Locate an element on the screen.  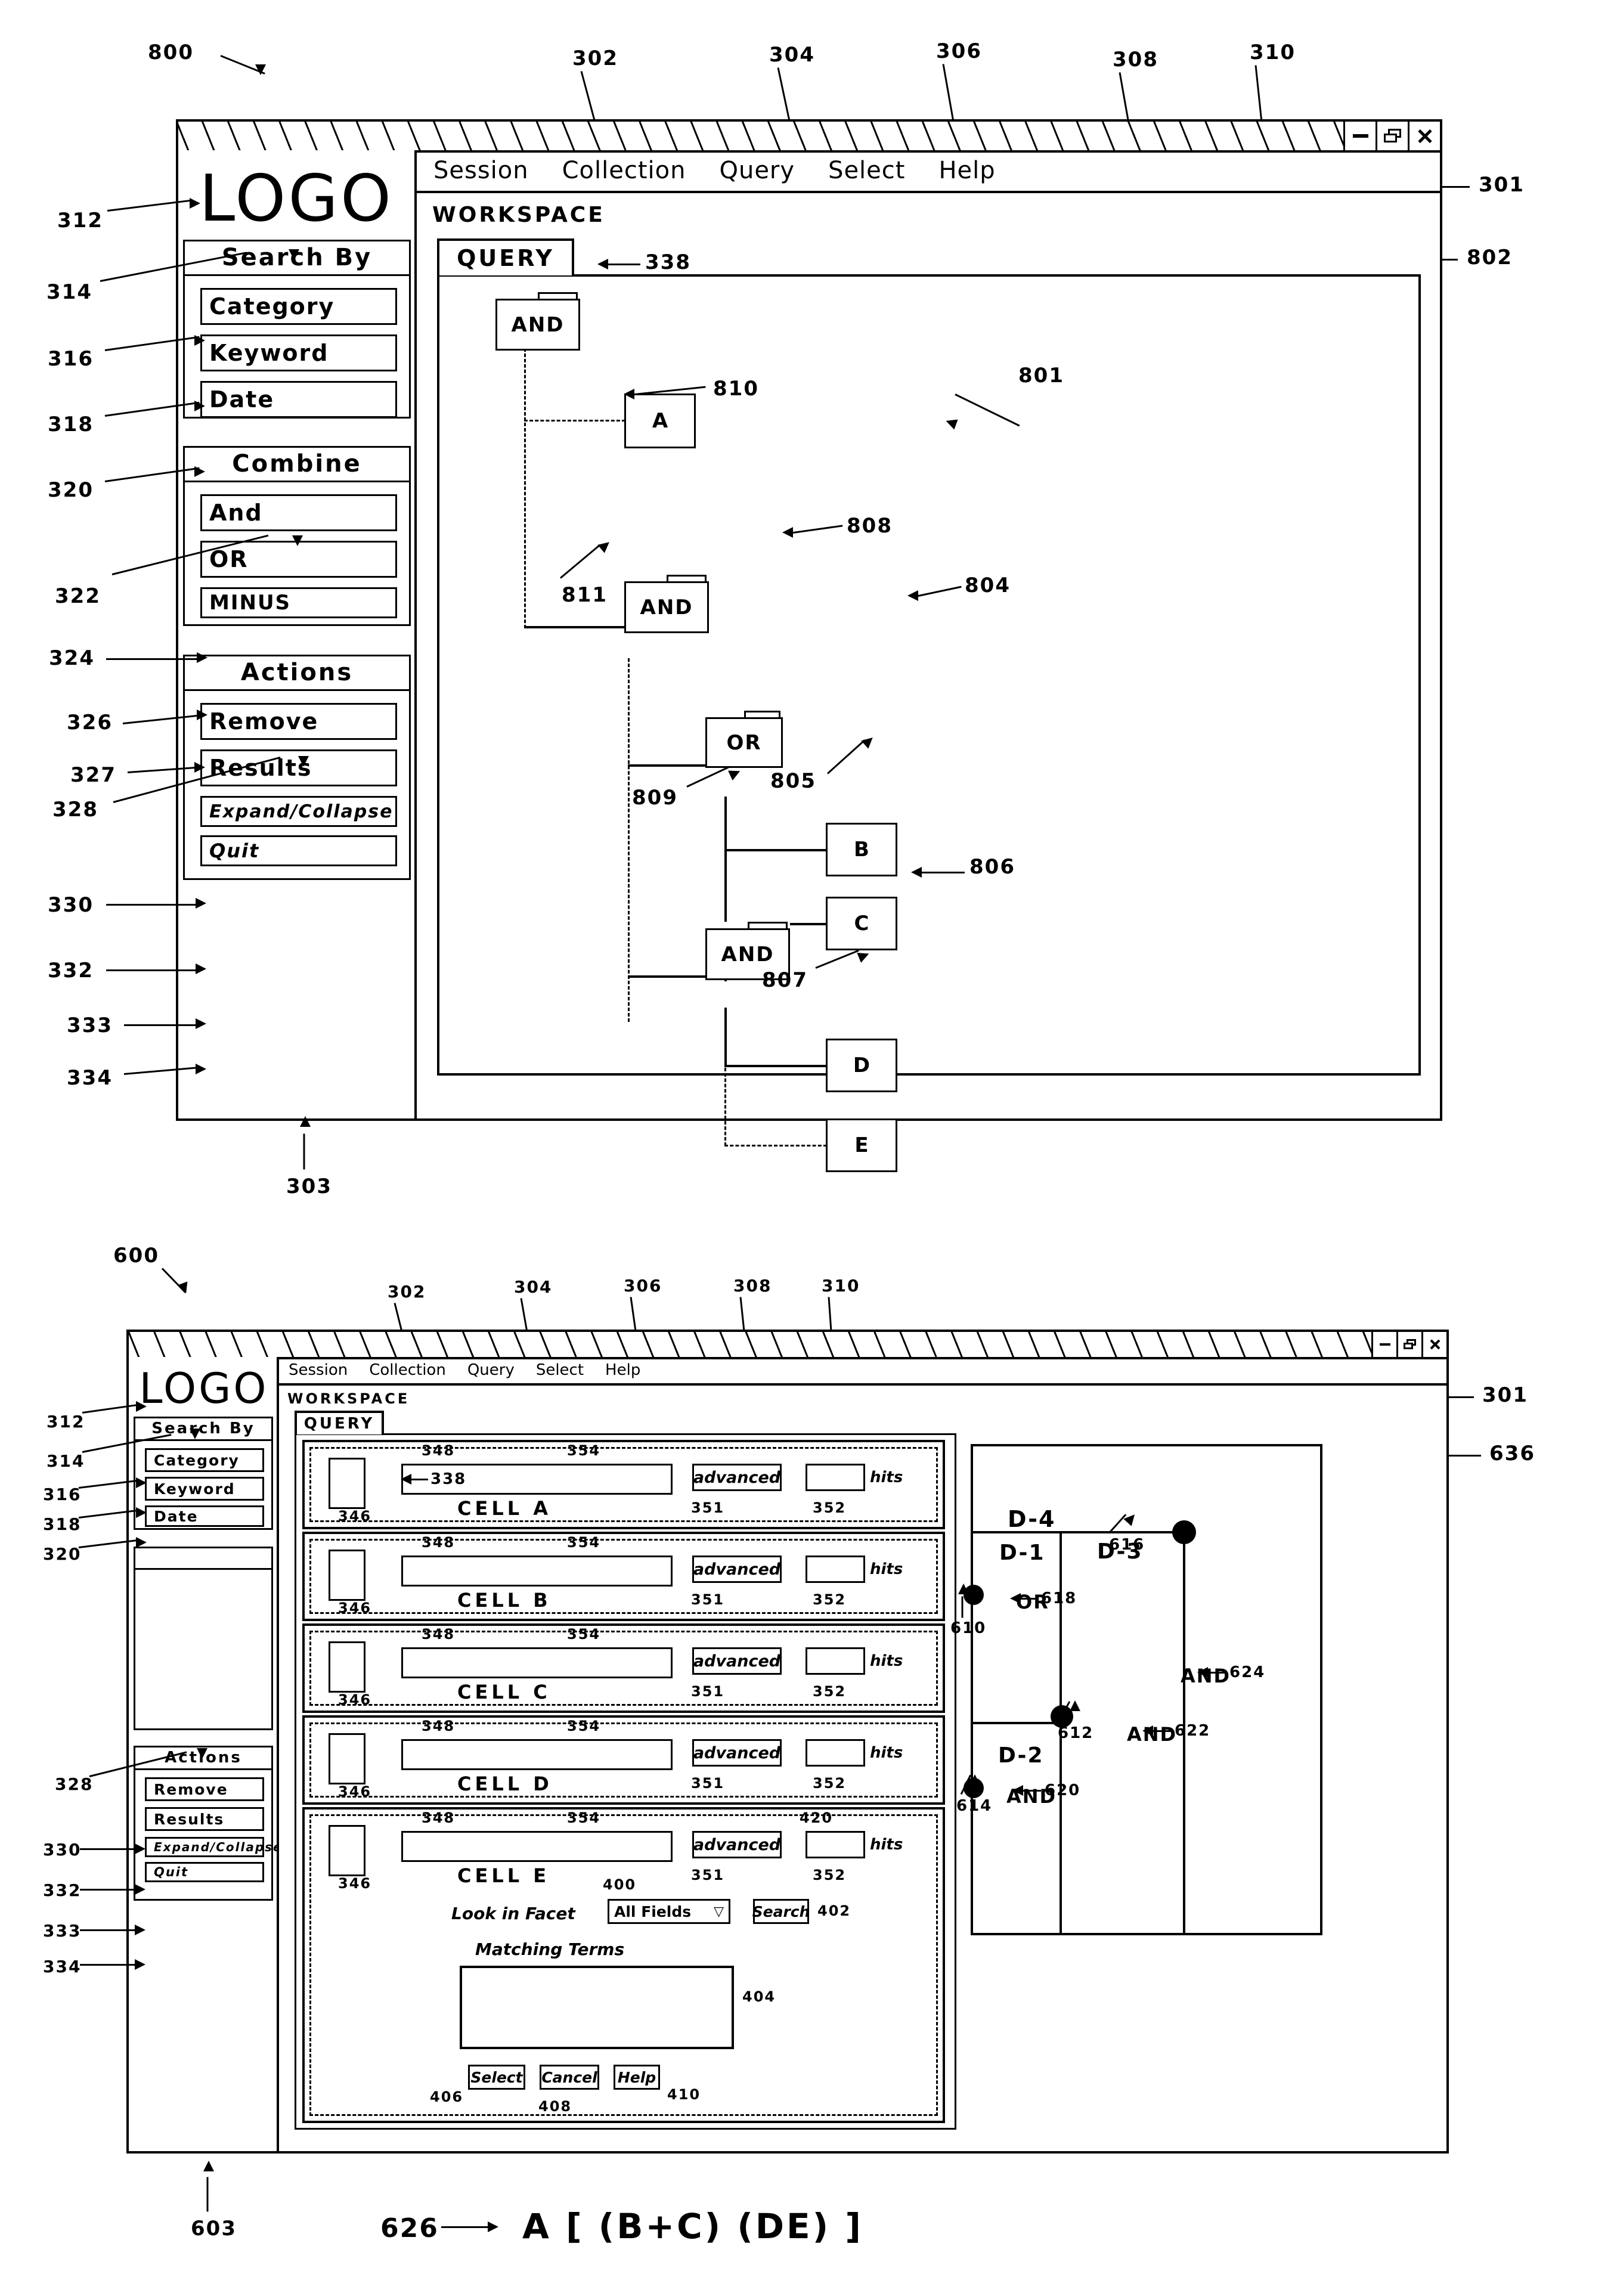
cell-d-hits-box is located at coordinates (835, 1753).